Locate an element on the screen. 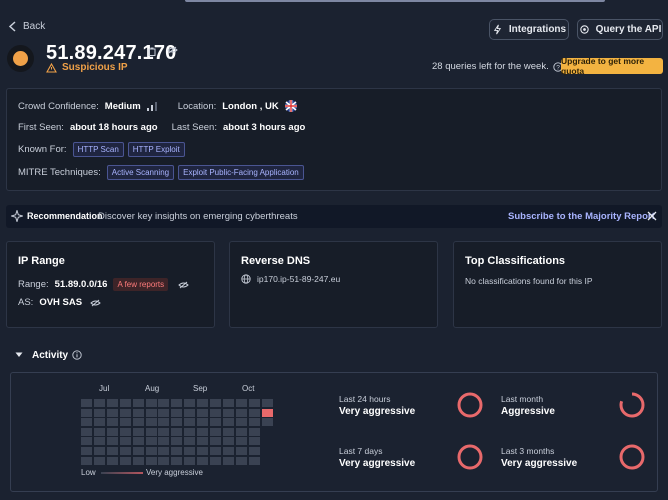 Image resolution: width=668 pixels, height=500 pixels. activity-header: Activity is located at coordinates (334, 355).